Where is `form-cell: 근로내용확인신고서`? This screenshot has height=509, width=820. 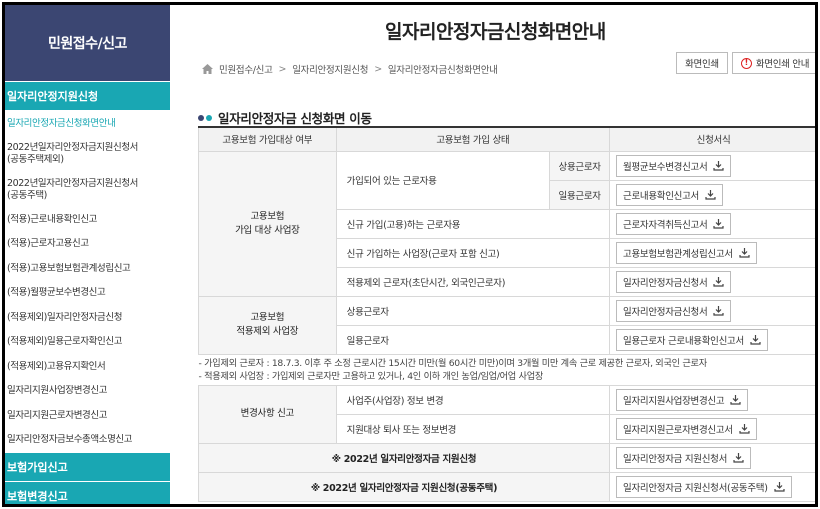
form-cell: 근로내용확인신고서 is located at coordinates (712, 194).